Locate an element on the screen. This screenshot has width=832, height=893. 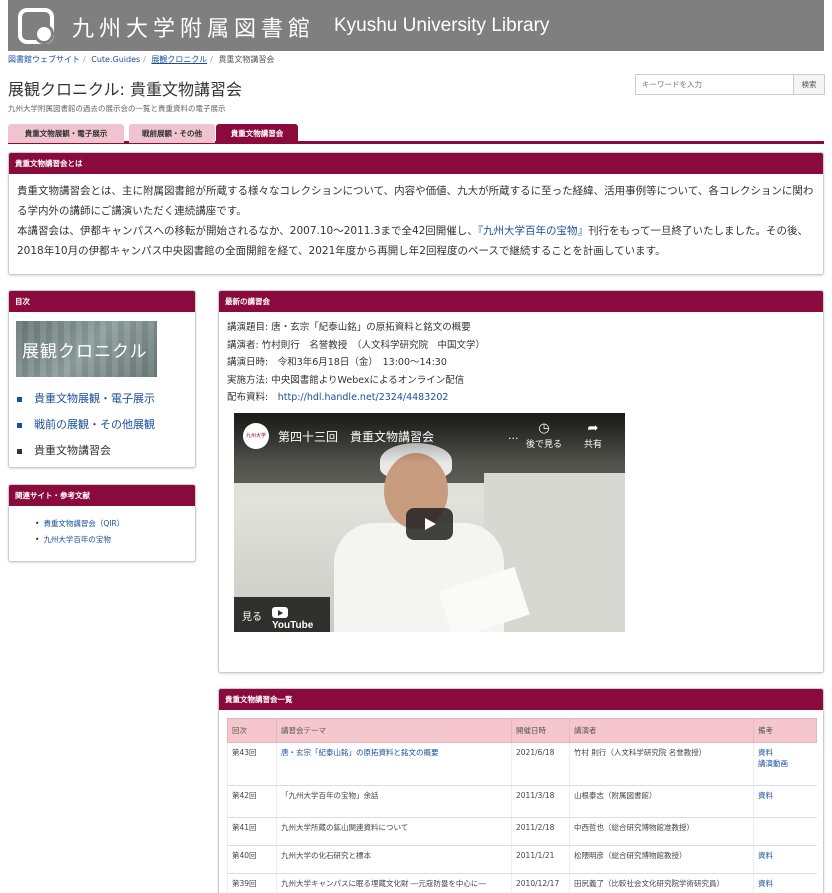
cell-speaker: 松隈明彦（総合研究博物館教授） is located at coordinates (661, 859).